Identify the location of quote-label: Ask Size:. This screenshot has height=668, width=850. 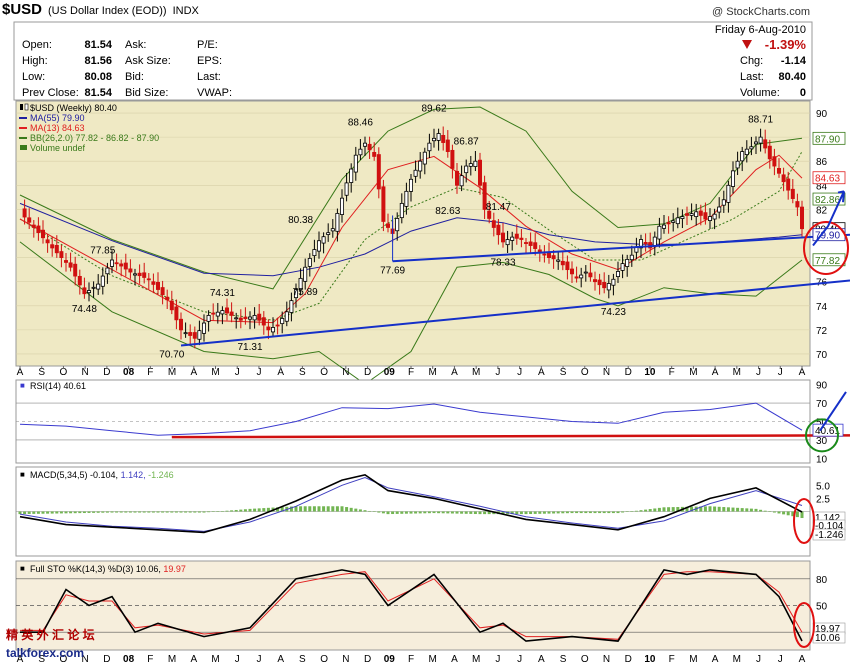
(148, 61).